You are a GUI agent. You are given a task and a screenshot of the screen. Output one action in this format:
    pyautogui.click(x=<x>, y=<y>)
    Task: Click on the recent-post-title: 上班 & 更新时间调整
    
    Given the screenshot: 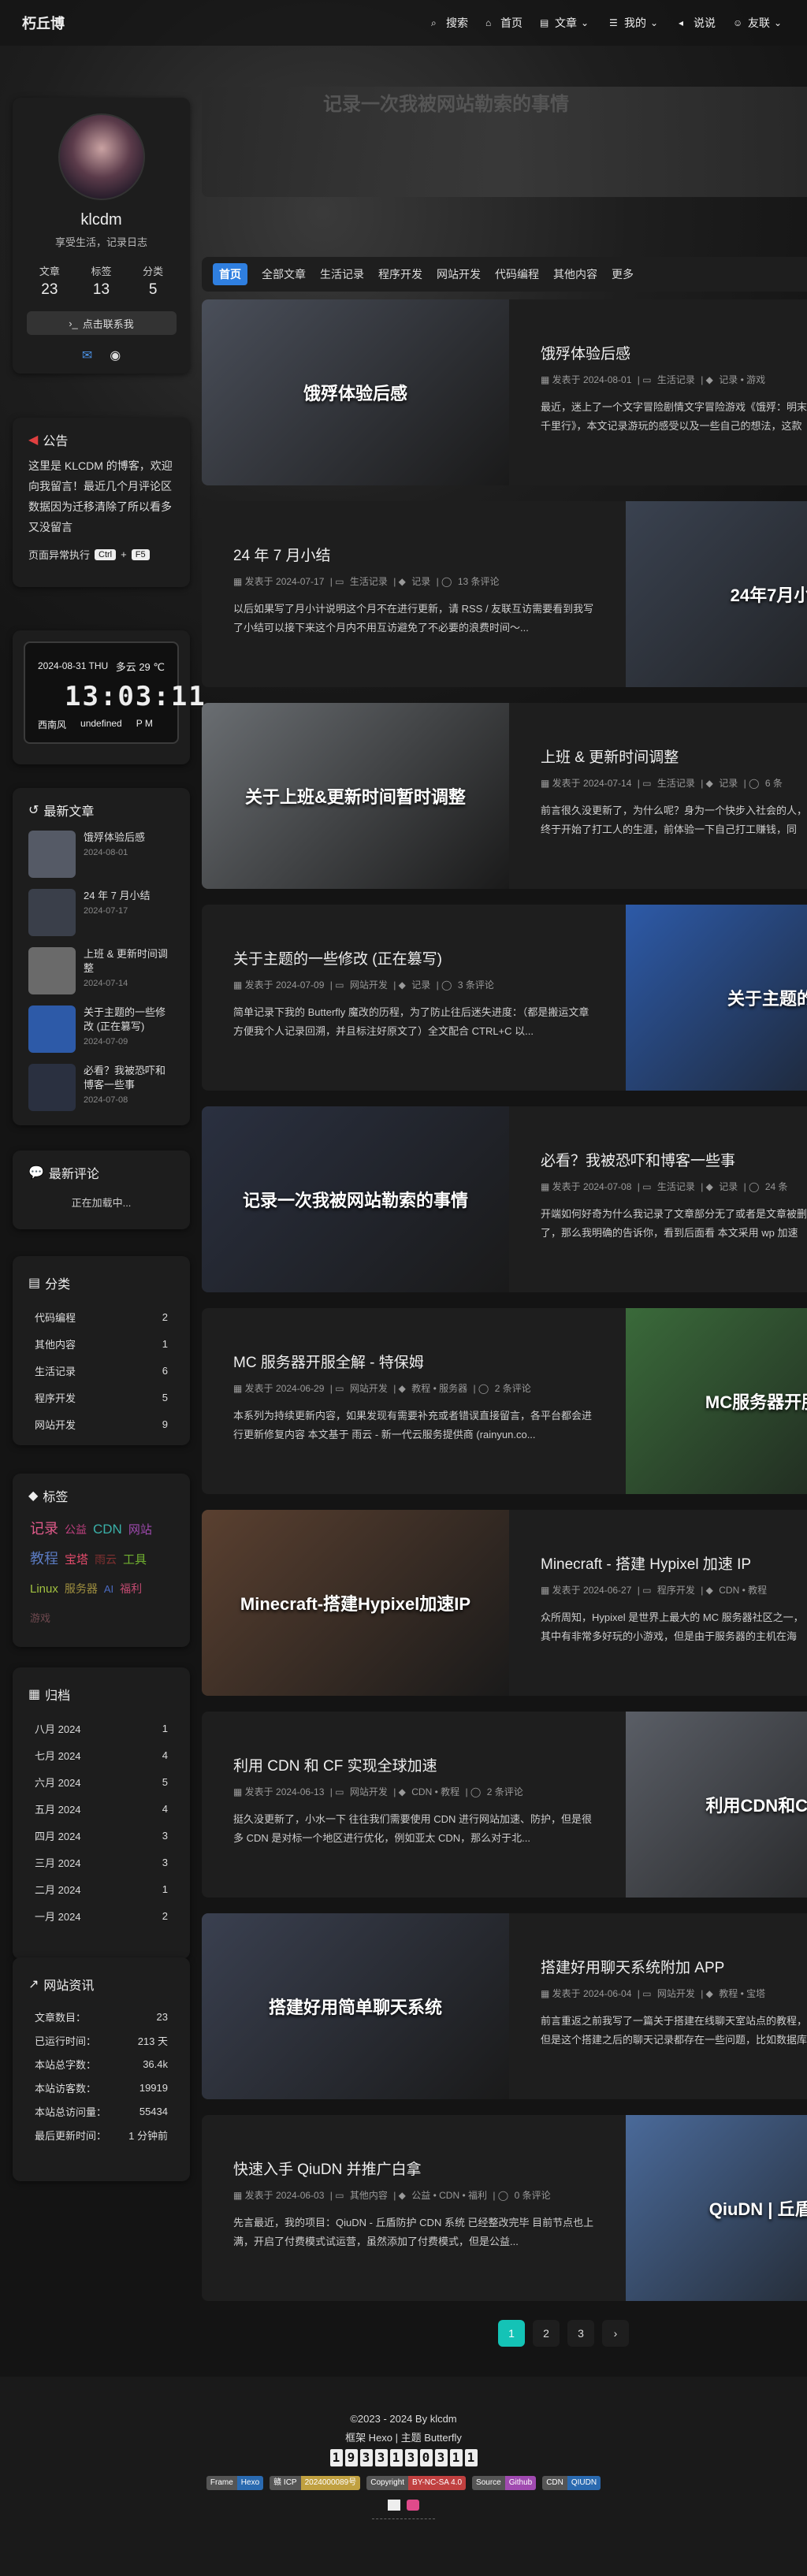 What is the action you would take?
    pyautogui.click(x=129, y=961)
    